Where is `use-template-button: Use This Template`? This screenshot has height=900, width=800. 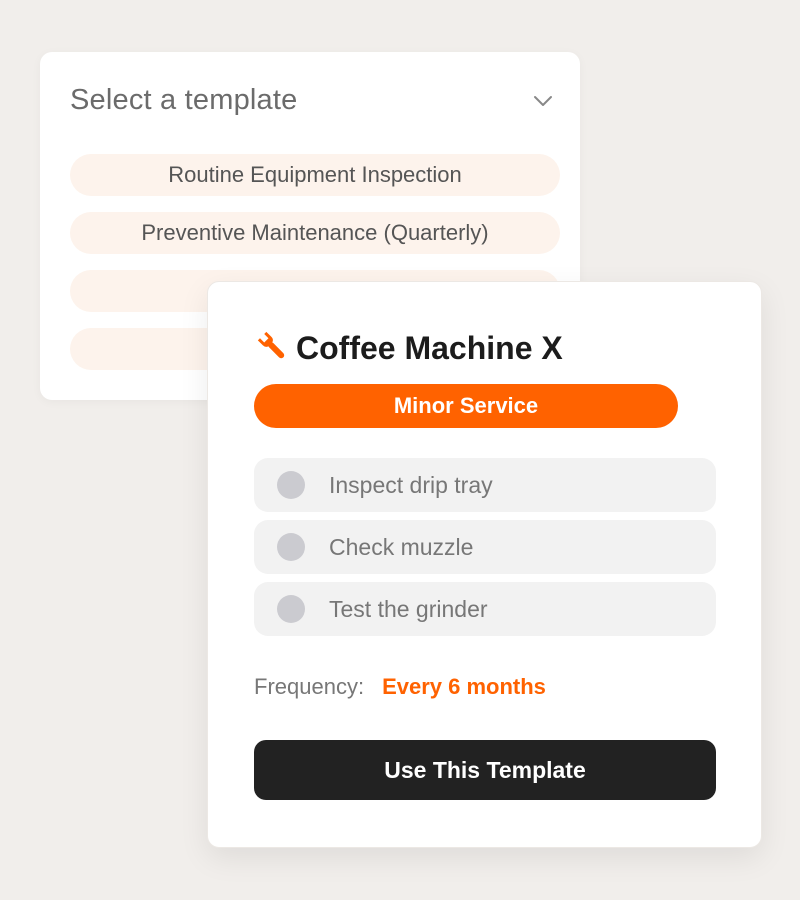
use-template-button: Use This Template is located at coordinates (485, 770).